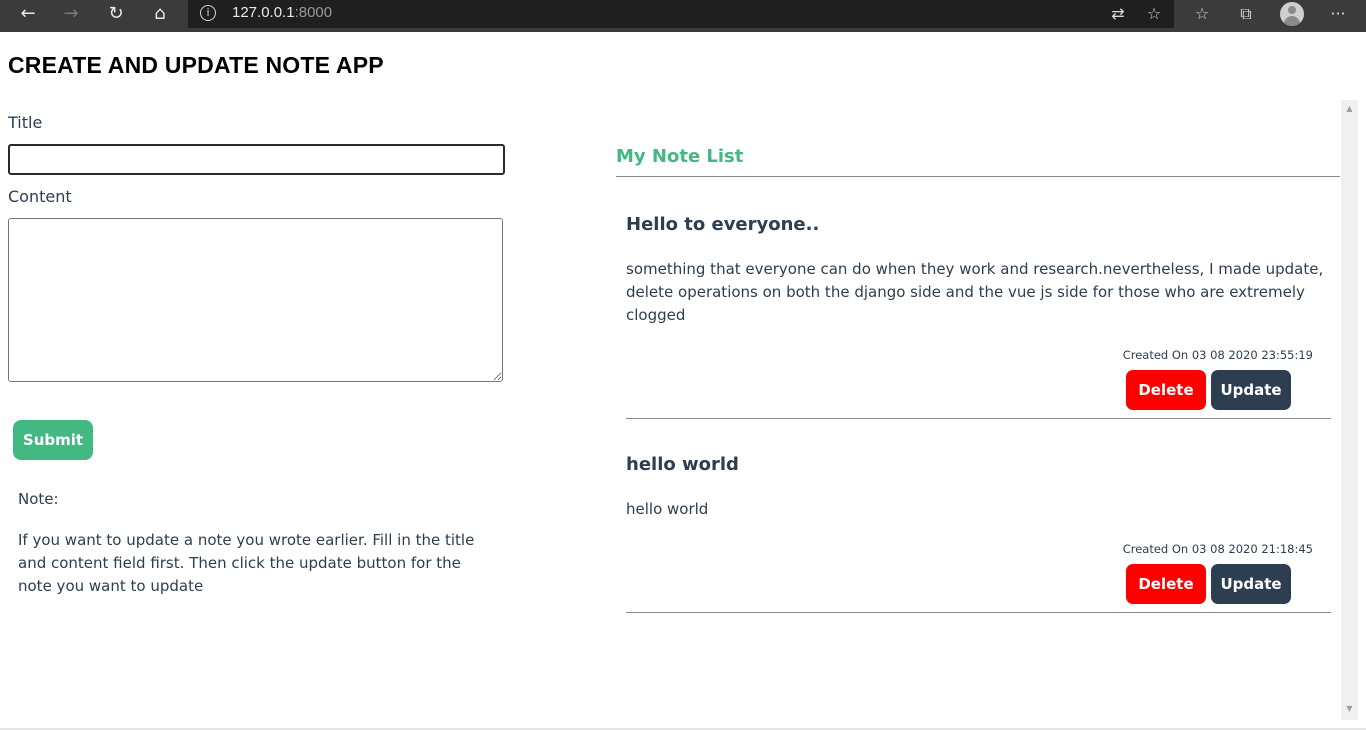 The width and height of the screenshot is (1366, 730). Describe the element at coordinates (667, 509) in the screenshot. I see `note-body: hello world` at that location.